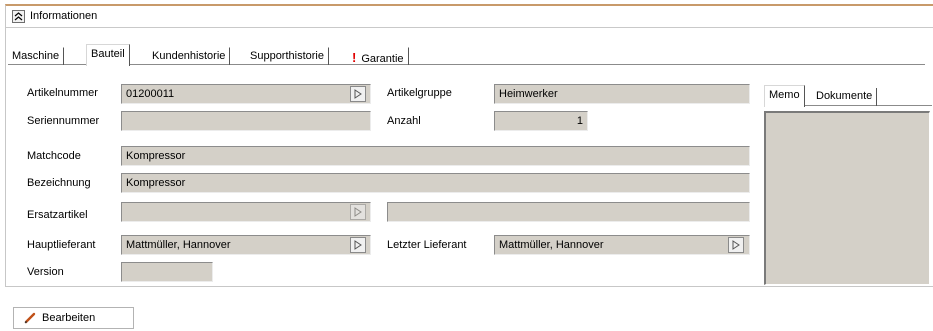 Image resolution: width=933 pixels, height=331 pixels. I want to click on matchcode-field: Kompressor, so click(435, 156).